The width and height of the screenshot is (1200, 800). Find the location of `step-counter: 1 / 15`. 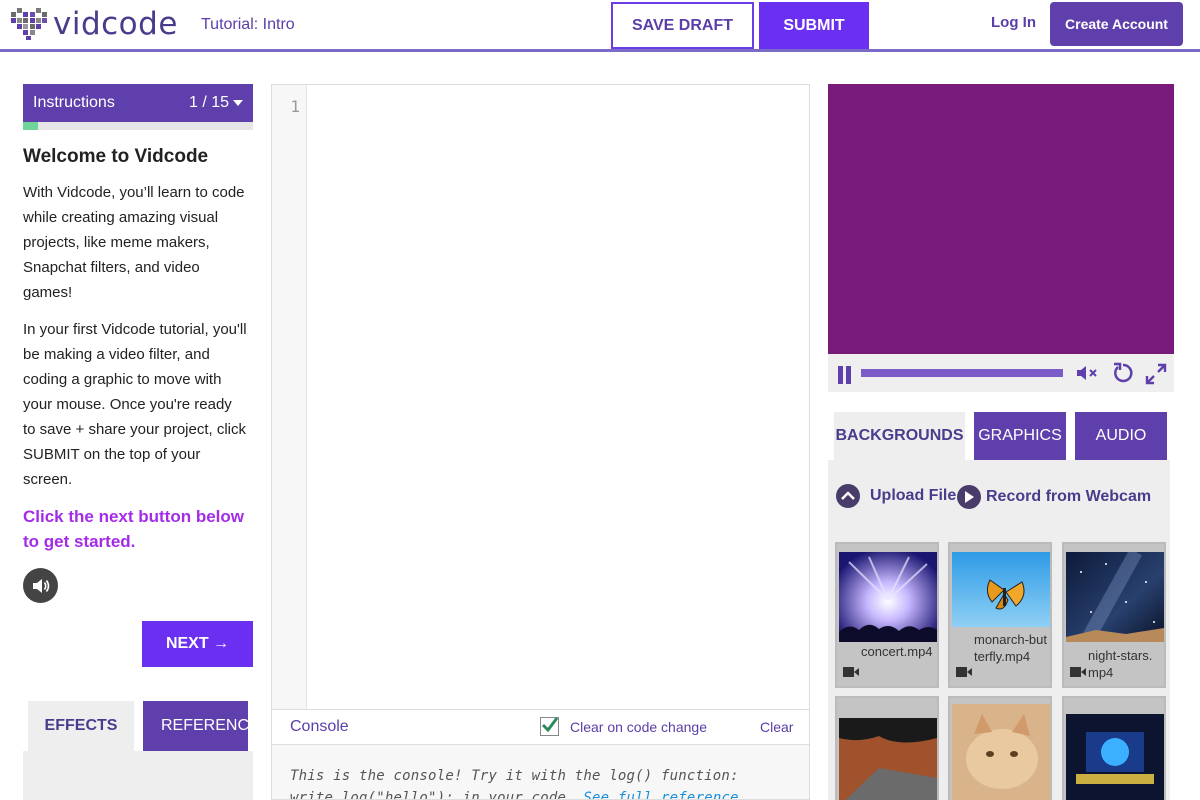

step-counter: 1 / 15 is located at coordinates (208, 102).